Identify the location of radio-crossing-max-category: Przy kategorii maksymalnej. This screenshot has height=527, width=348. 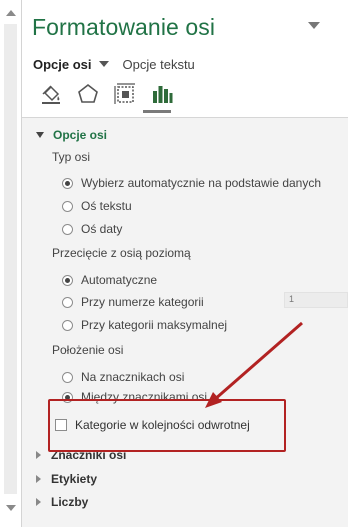
(144, 325).